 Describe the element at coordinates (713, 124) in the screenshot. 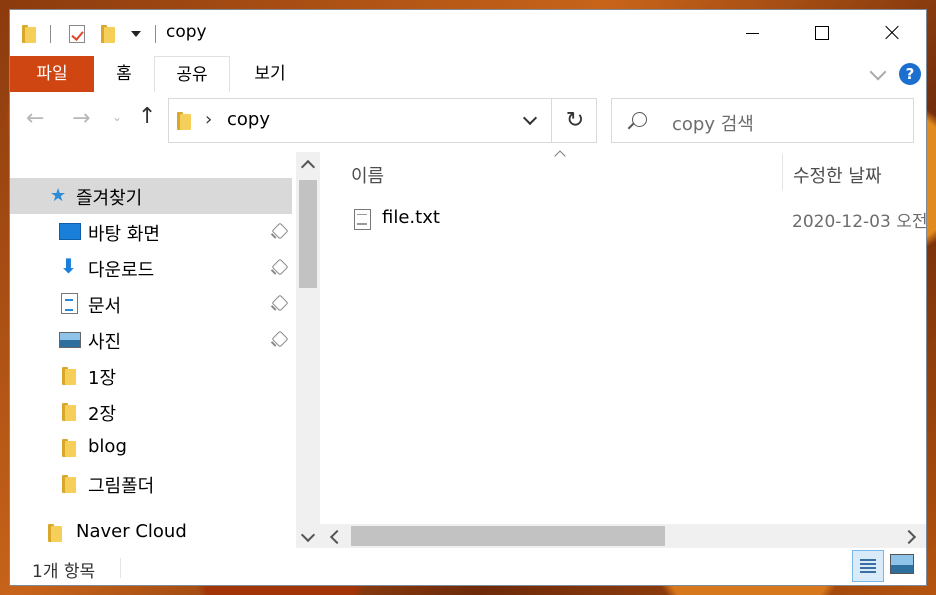

I see `search-placeholder: copy 검색` at that location.